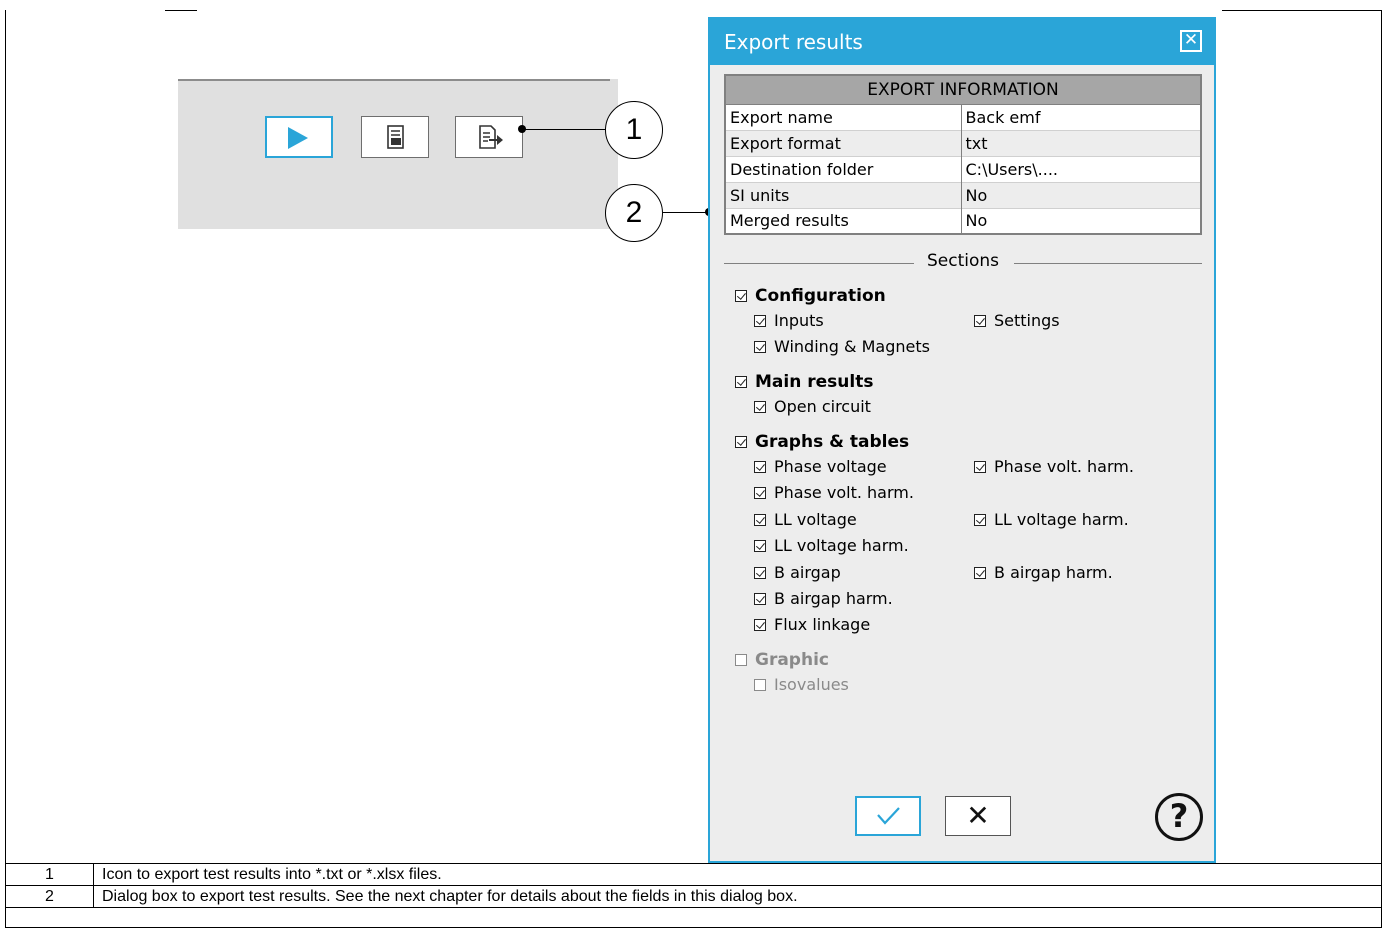  I want to click on graphs-tables-checkbox: Graphs & tables, so click(822, 442).